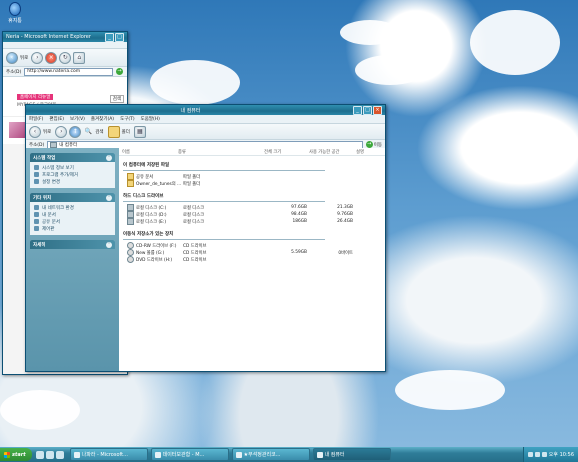  I want to click on ie-page-image, so click(17, 130).